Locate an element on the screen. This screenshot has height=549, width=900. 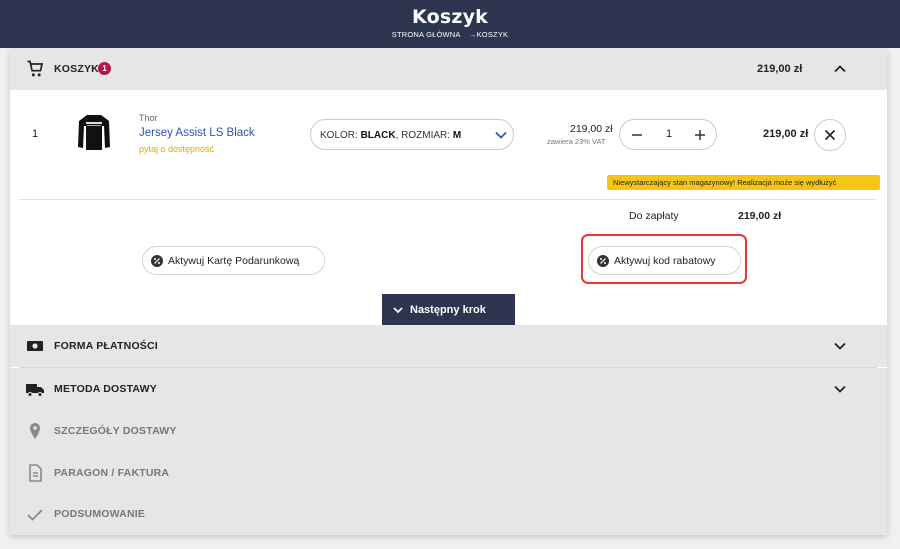
delivery-method-section: METODA DOSTAWY is located at coordinates (448, 389).